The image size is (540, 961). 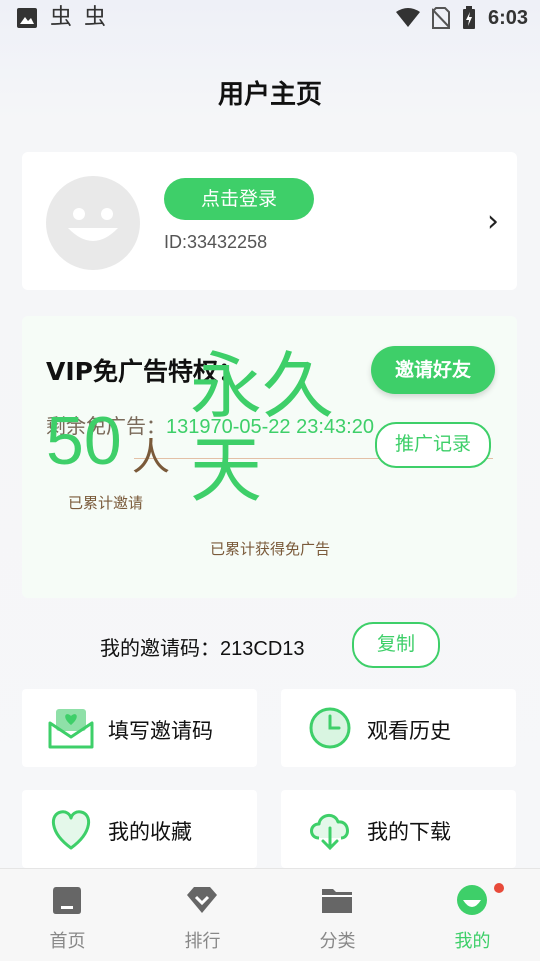 What do you see at coordinates (499, 888) in the screenshot?
I see `notification-badge` at bounding box center [499, 888].